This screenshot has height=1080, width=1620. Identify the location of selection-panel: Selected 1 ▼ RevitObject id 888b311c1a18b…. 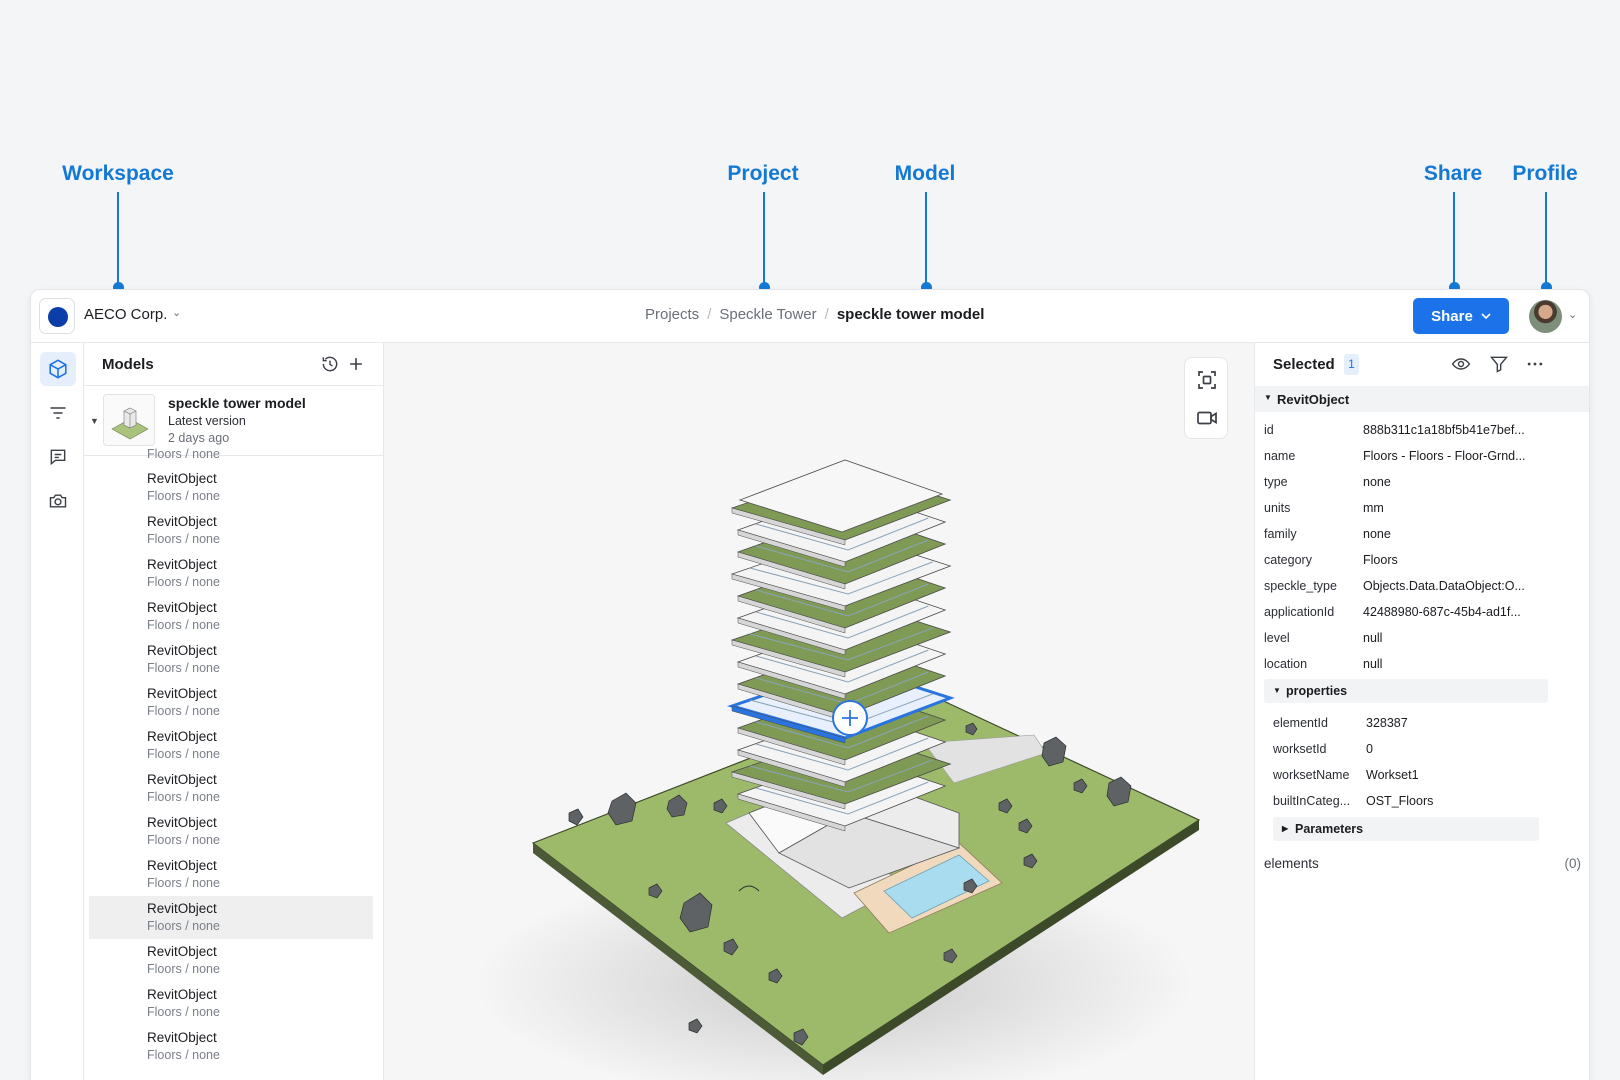
(1421, 711).